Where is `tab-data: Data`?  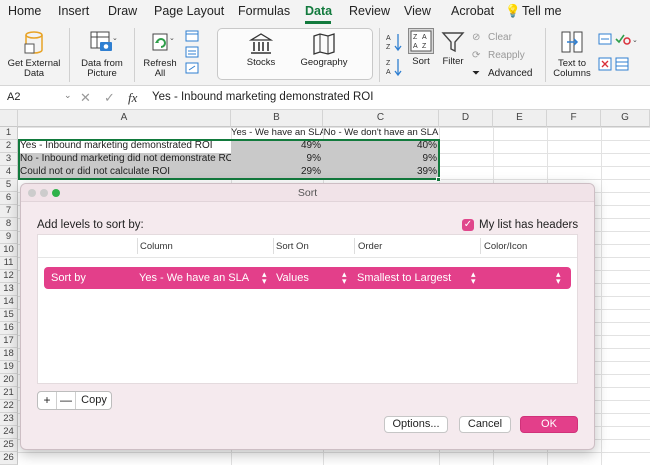 tab-data: Data is located at coordinates (318, 11).